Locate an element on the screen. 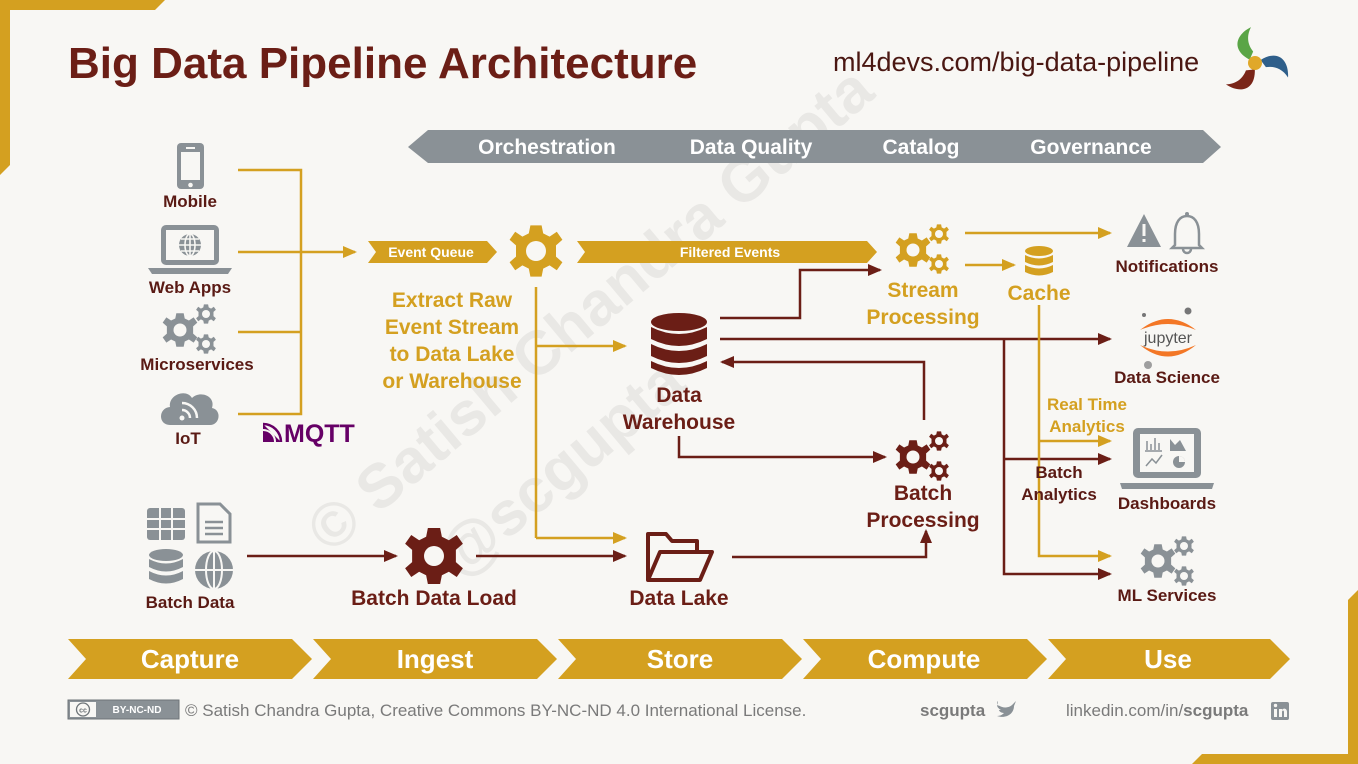 The width and height of the screenshot is (1358, 764). consumer-dashboards: Dashboards is located at coordinates (1167, 470).